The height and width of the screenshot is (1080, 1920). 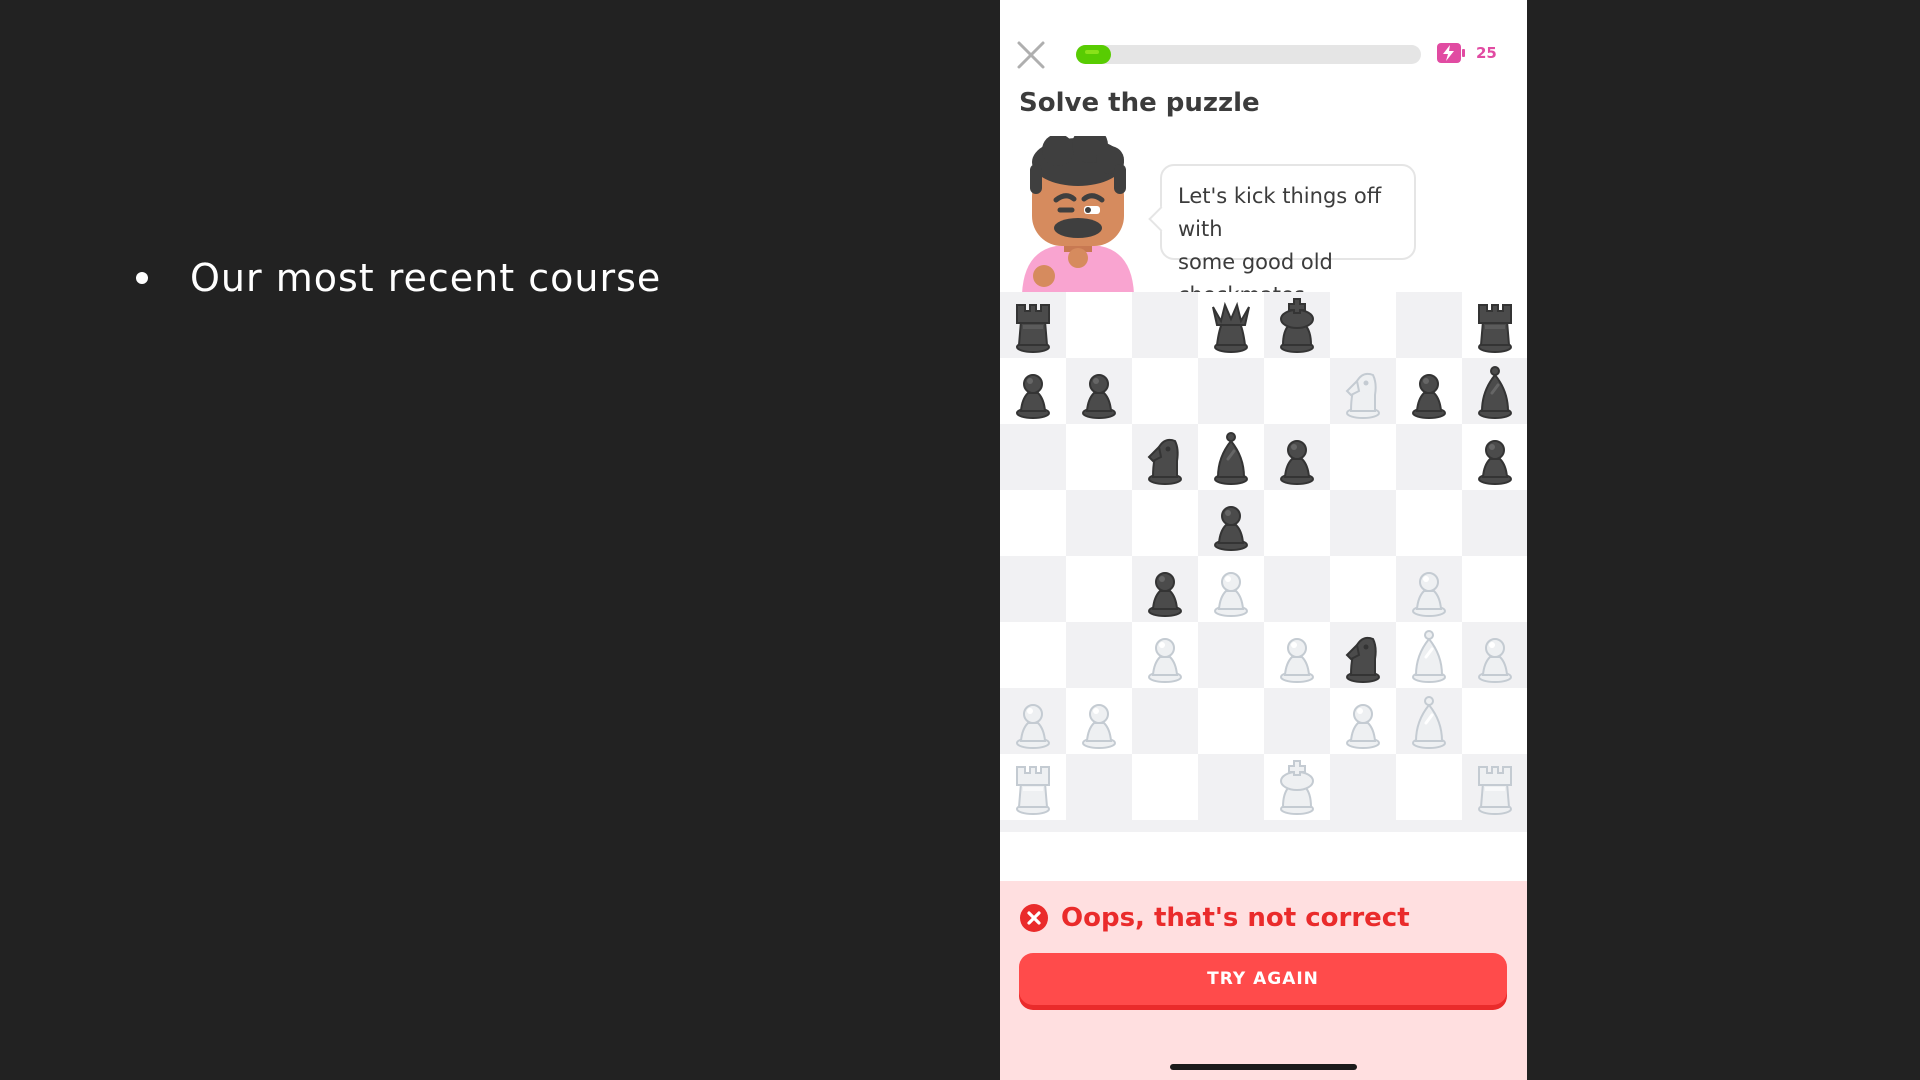 I want to click on board-square-g8, so click(x=1429, y=325).